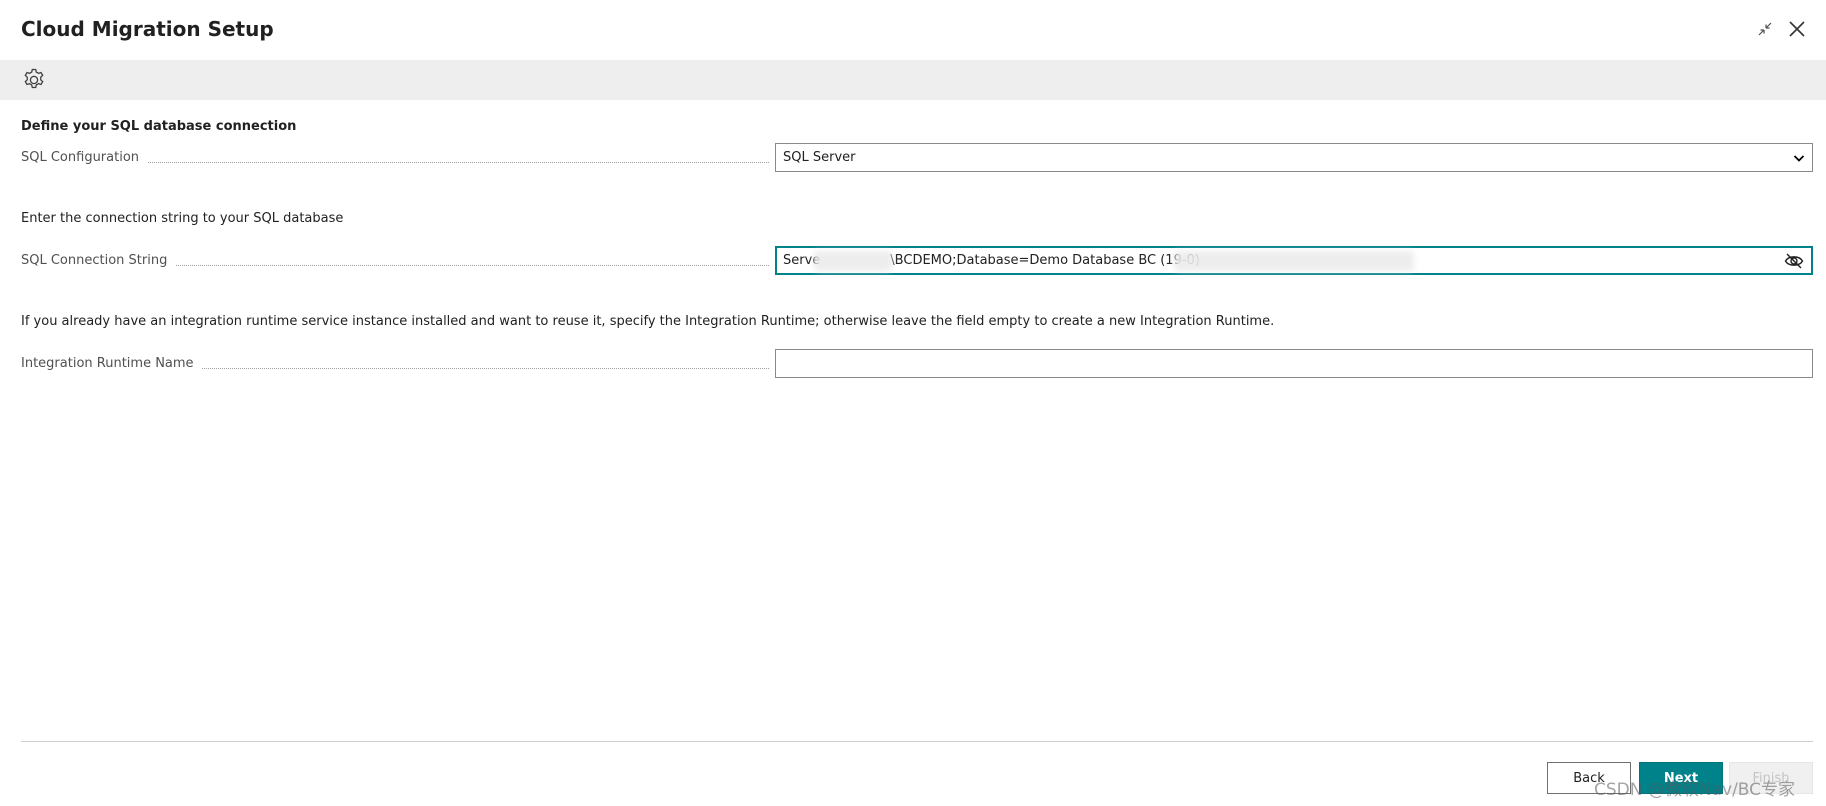  I want to click on eye-off-icon, so click(1794, 261).